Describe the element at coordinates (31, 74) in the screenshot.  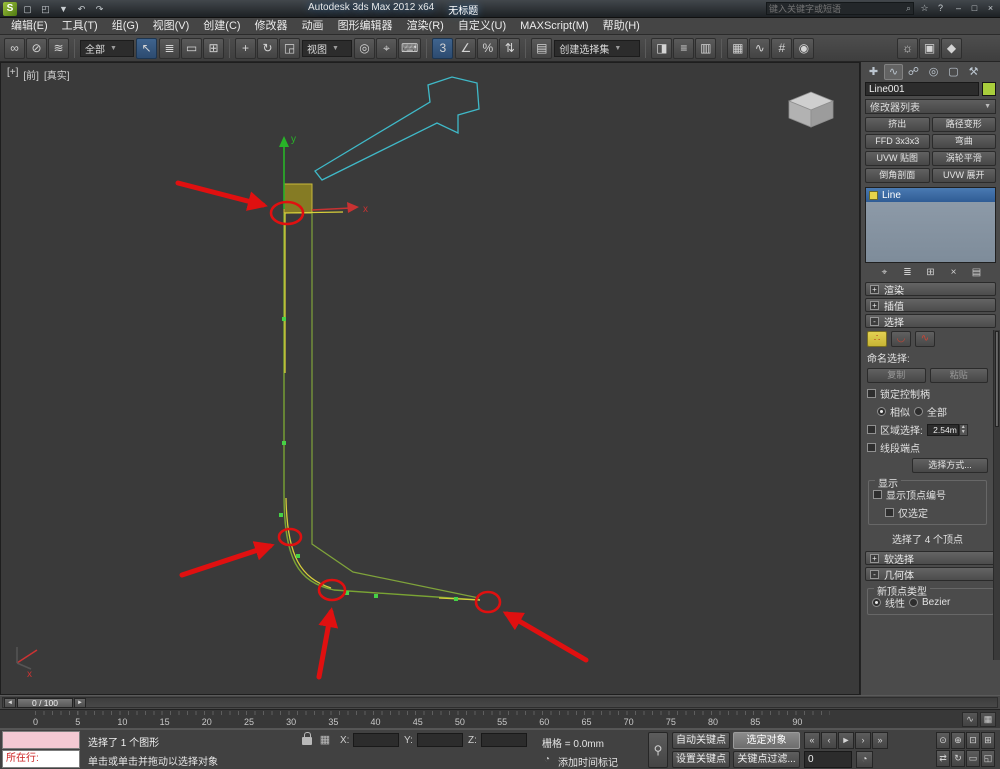
I see `viewport-pov-menu: [前]` at that location.